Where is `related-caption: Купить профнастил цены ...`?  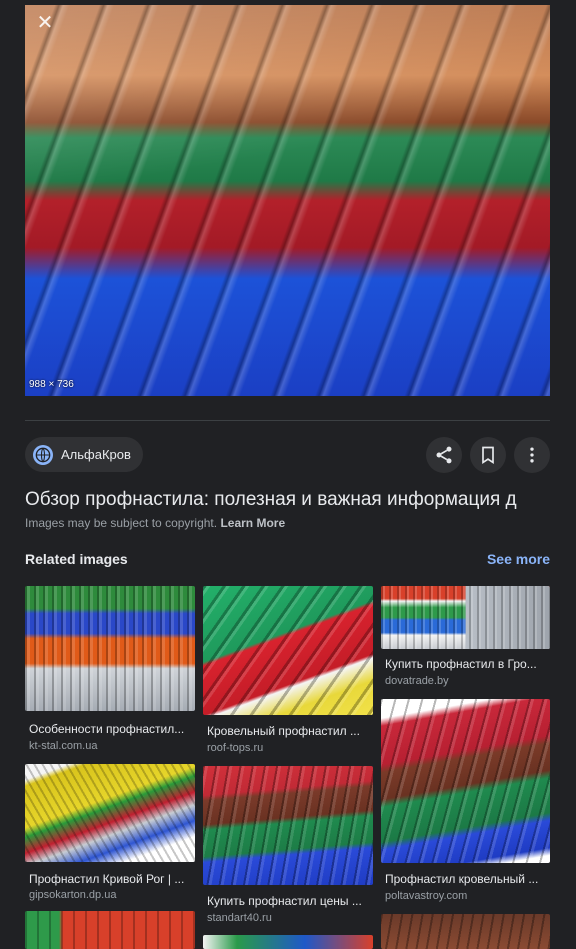
related-caption: Купить профнастил цены ... is located at coordinates (284, 901).